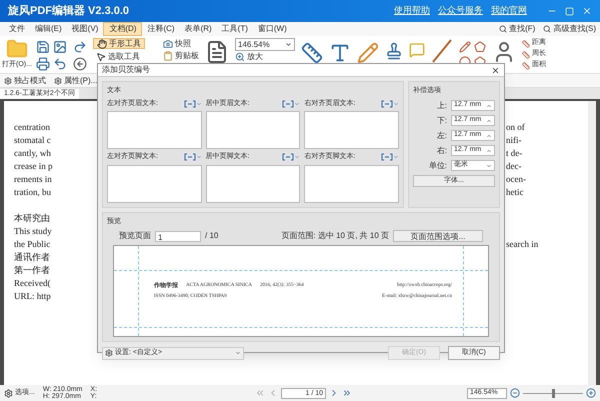 The width and height of the screenshot is (600, 401). I want to click on document-text: rements in, so click(33, 179).